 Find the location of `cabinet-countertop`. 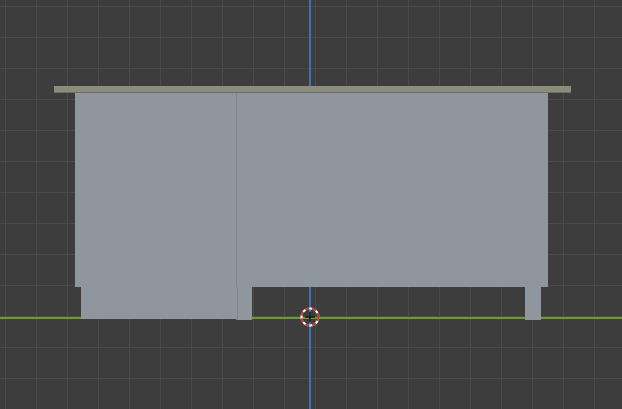

cabinet-countertop is located at coordinates (312, 89).